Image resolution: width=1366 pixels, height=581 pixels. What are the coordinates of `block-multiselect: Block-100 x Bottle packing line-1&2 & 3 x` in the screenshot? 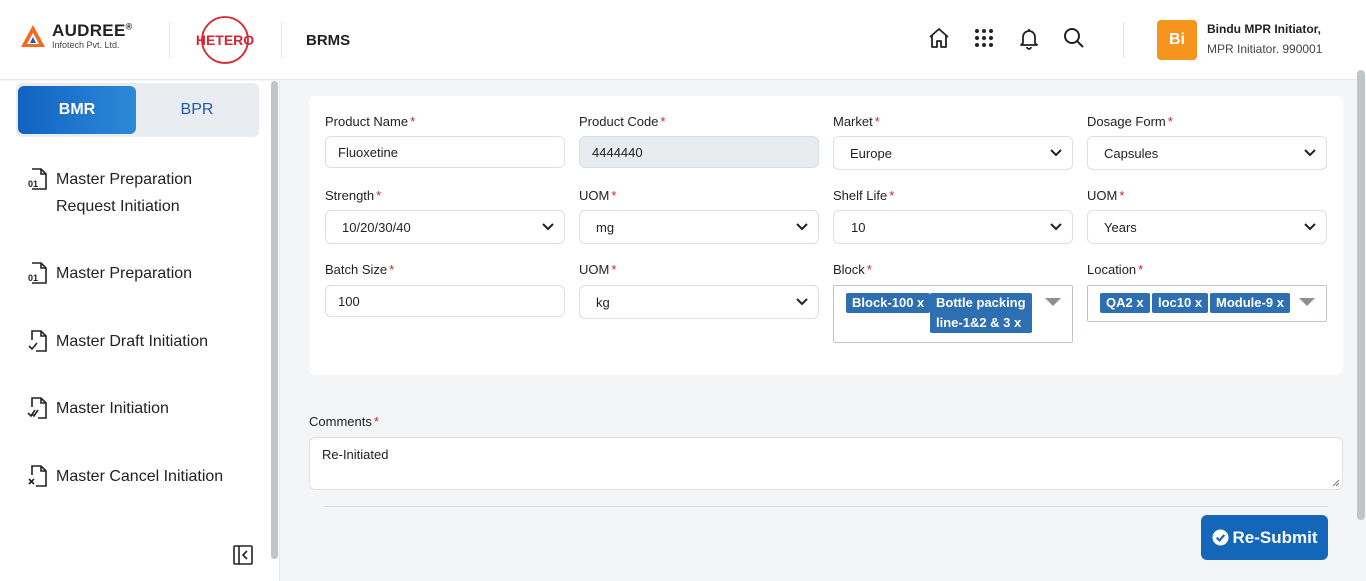 It's located at (953, 314).